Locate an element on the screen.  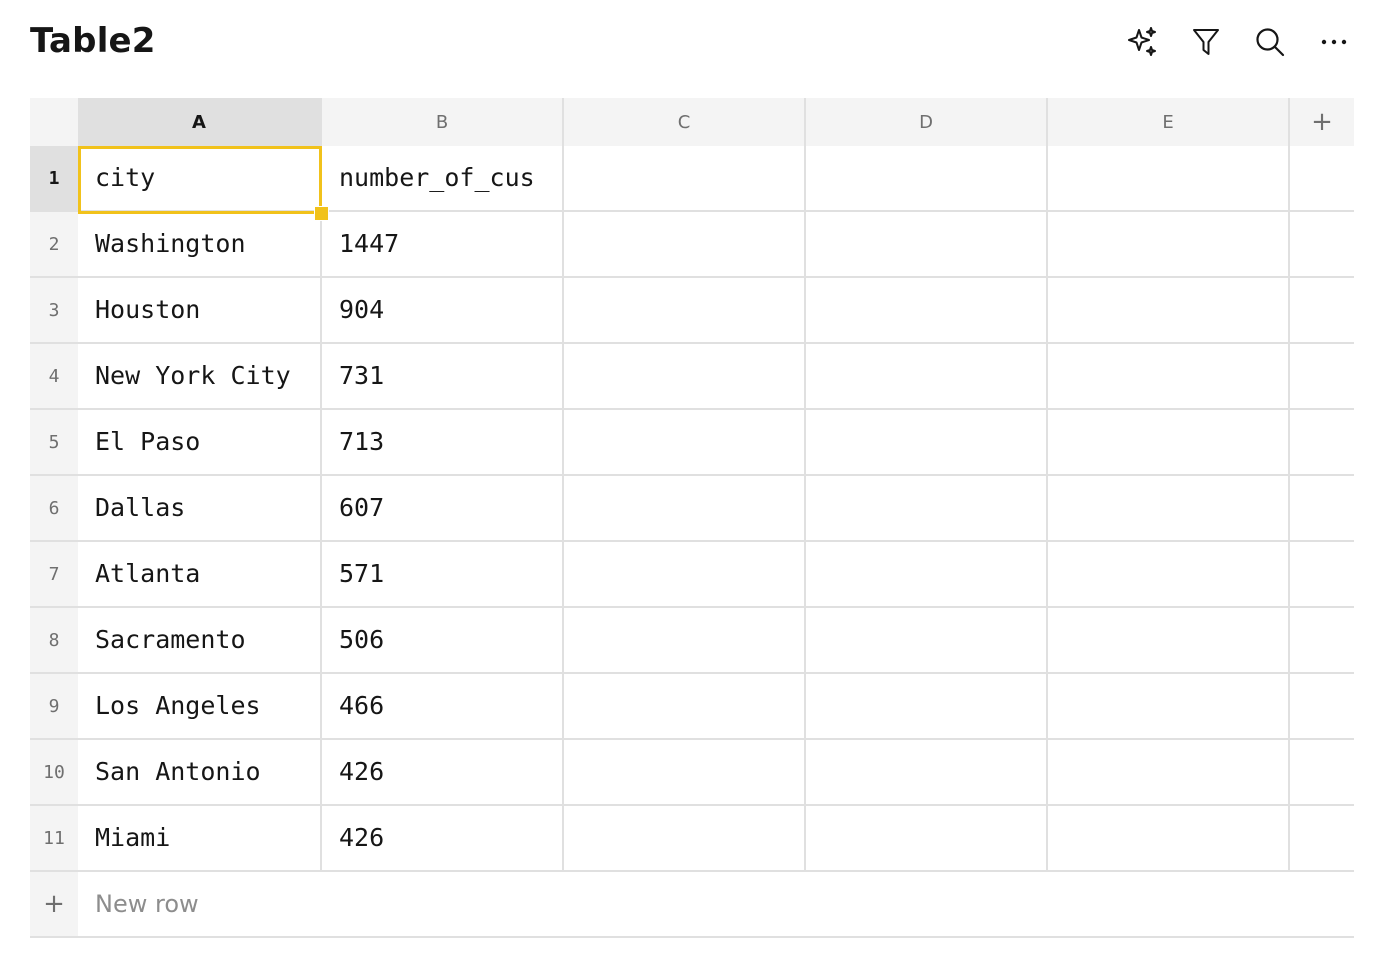
cell-a: Houston is located at coordinates (200, 311).